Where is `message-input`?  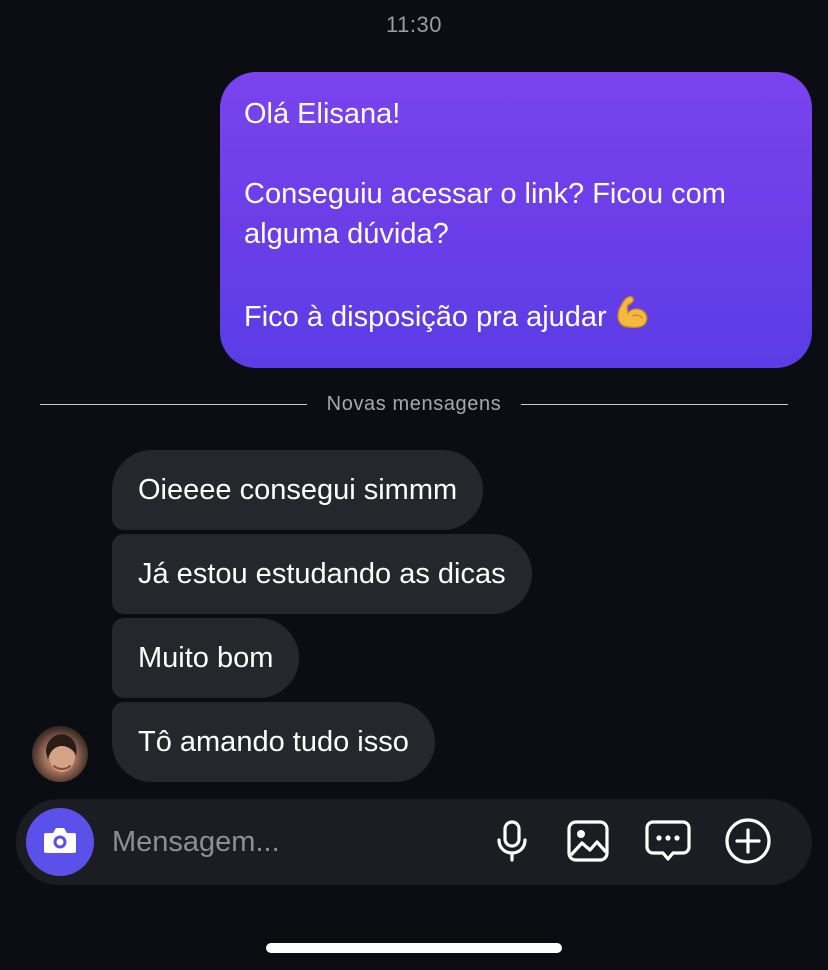
message-input is located at coordinates (292, 842).